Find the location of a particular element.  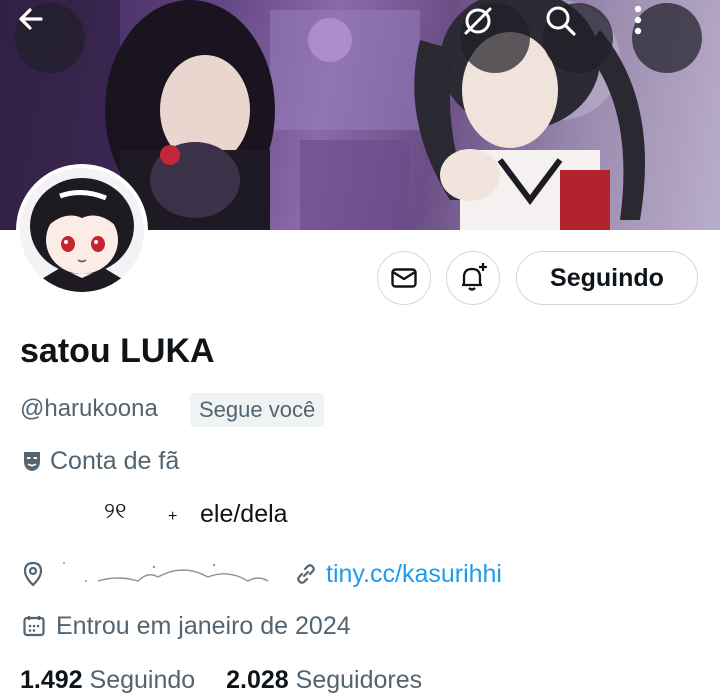

followers-link: 2.028 Seguidores is located at coordinates (324, 680).